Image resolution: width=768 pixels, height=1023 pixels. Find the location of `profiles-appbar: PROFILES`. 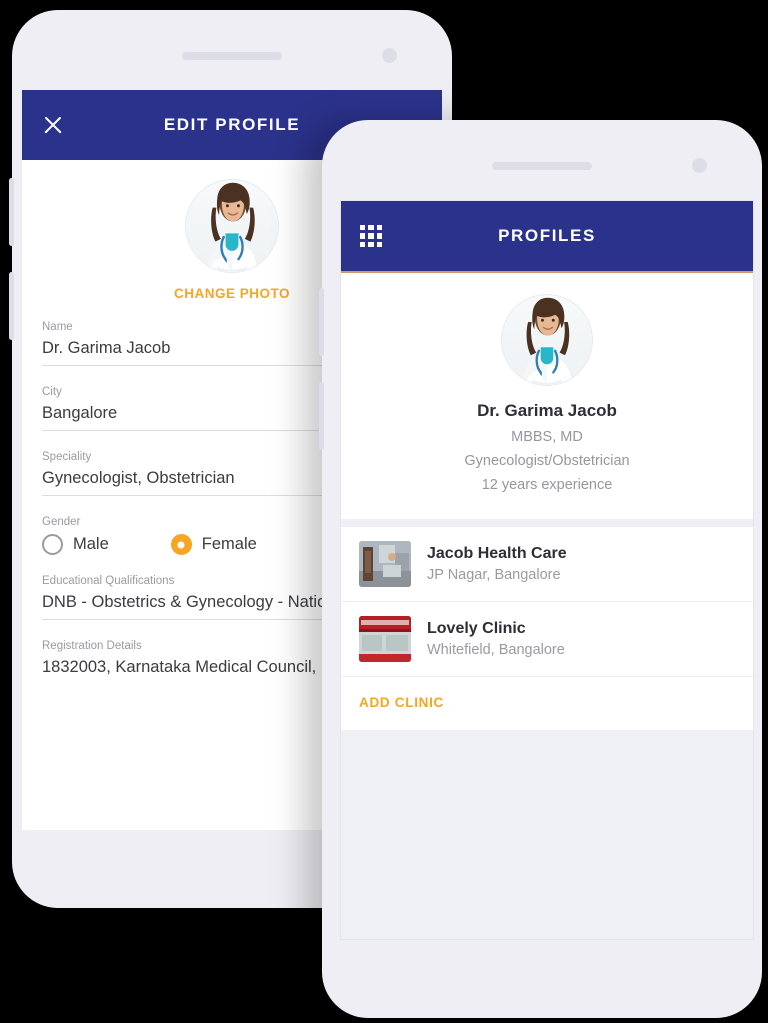

profiles-appbar: PROFILES is located at coordinates (547, 237).